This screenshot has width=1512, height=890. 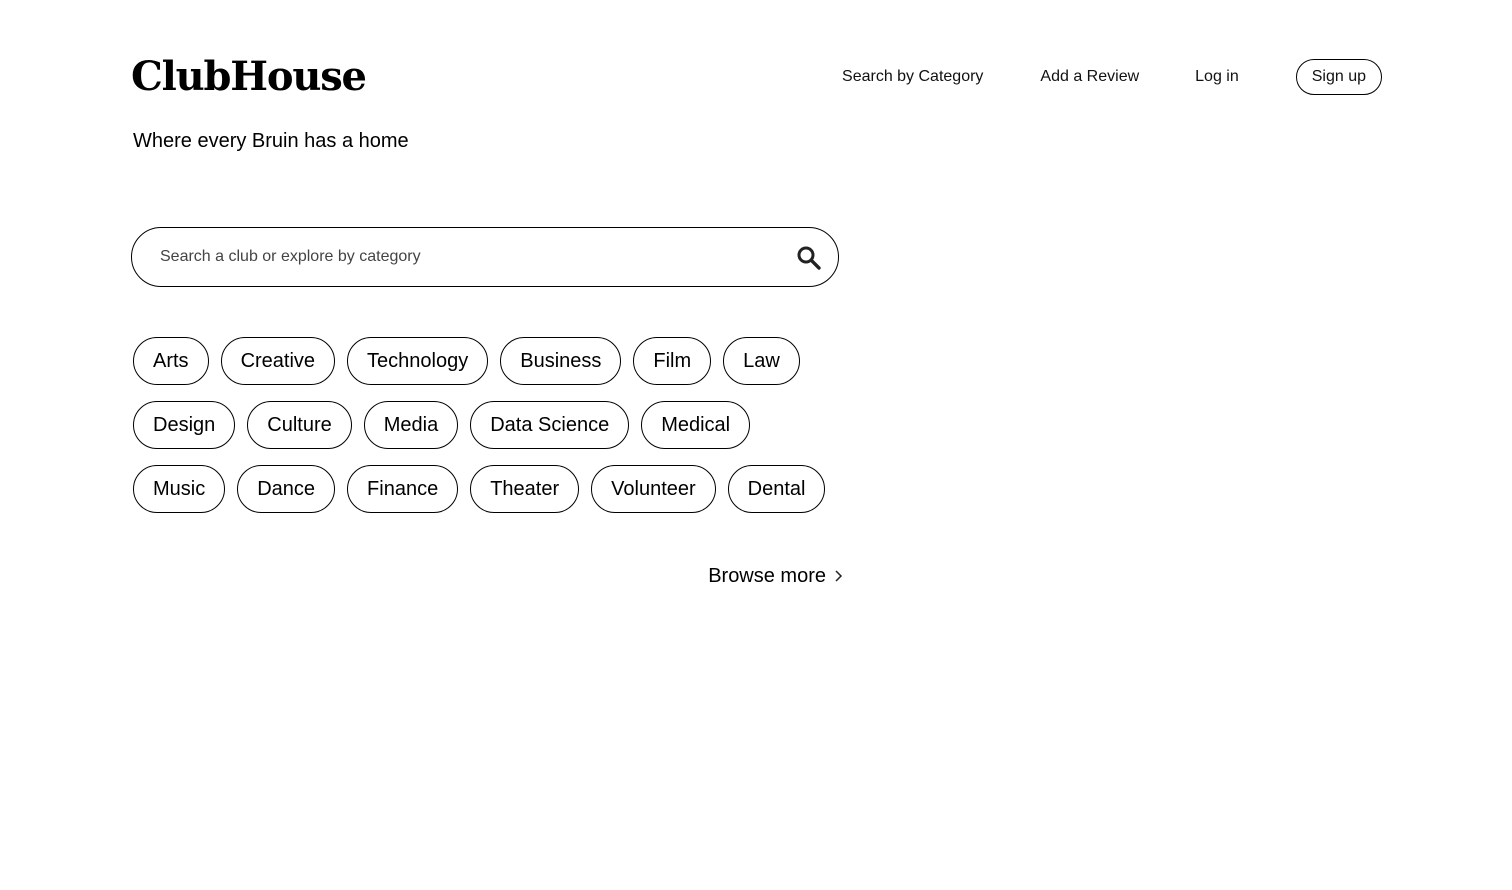 What do you see at coordinates (561, 361) in the screenshot?
I see `category-chip-business: Business` at bounding box center [561, 361].